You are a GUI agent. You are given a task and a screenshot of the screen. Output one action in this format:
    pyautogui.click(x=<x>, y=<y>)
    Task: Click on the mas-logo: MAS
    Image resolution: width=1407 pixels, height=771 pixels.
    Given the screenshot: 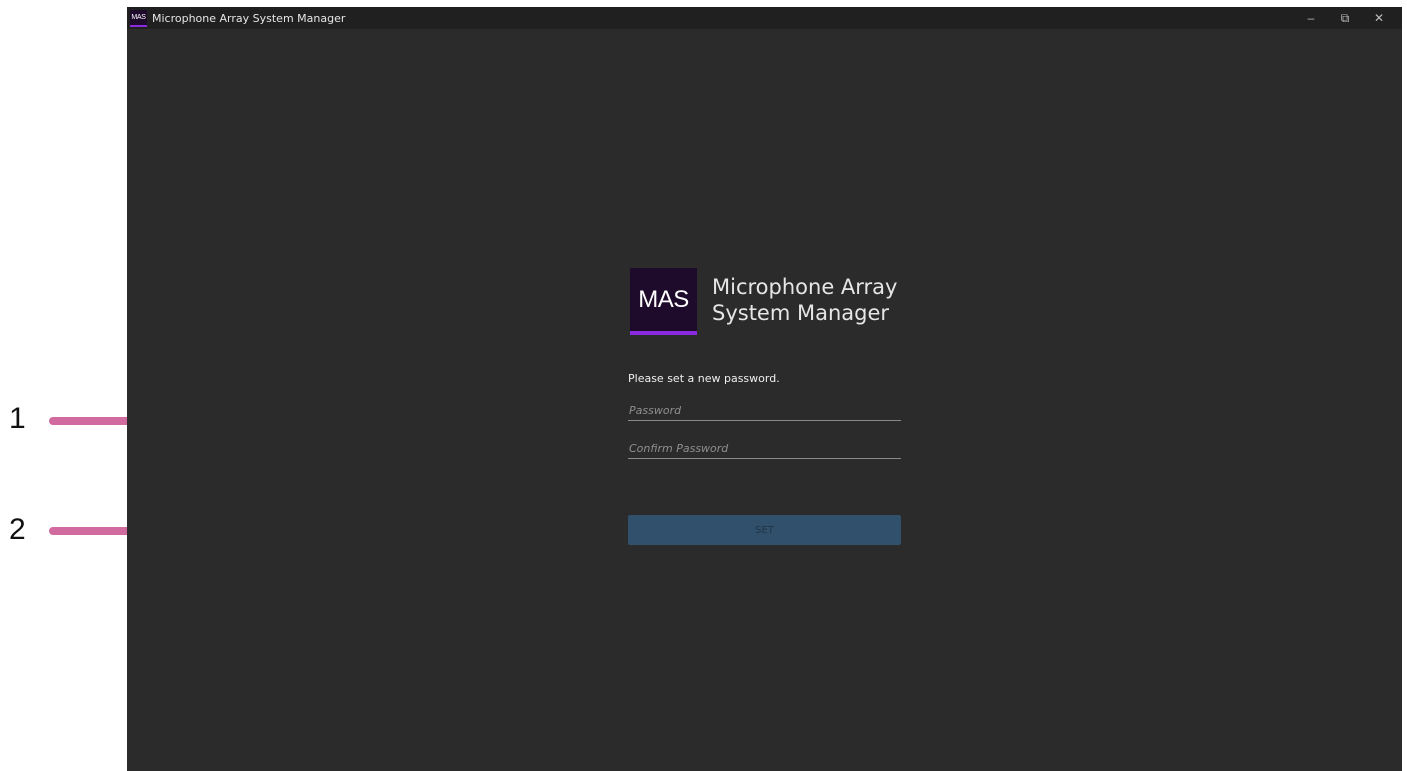 What is the action you would take?
    pyautogui.click(x=663, y=301)
    